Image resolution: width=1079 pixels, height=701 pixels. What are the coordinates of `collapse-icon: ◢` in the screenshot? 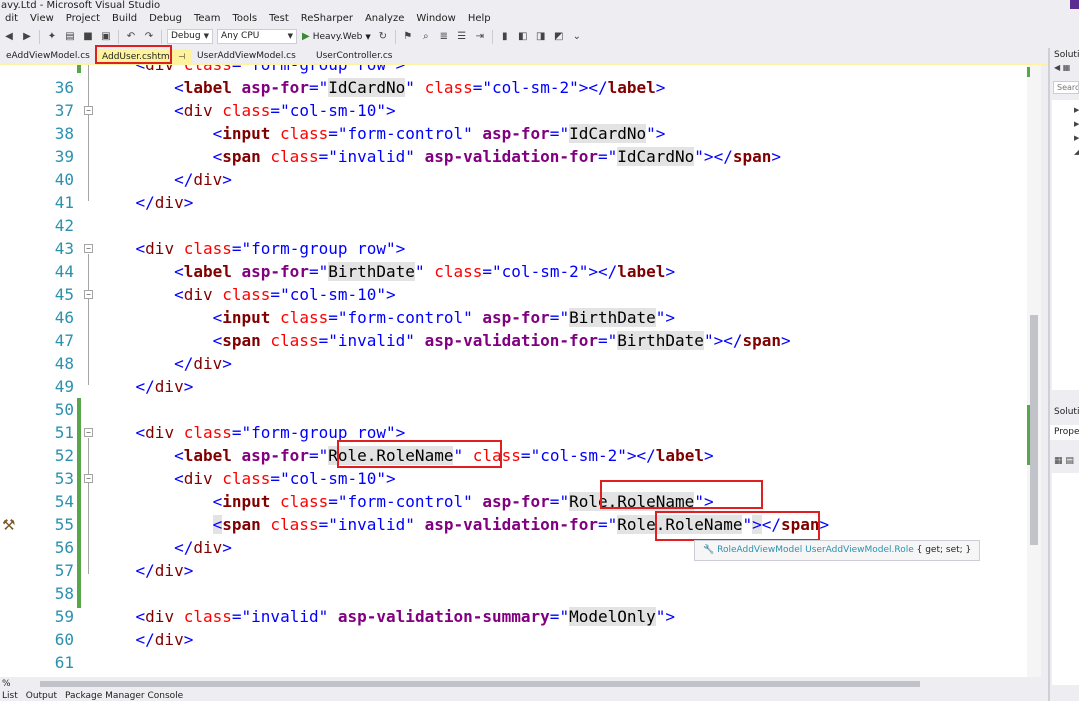 It's located at (1076, 152).